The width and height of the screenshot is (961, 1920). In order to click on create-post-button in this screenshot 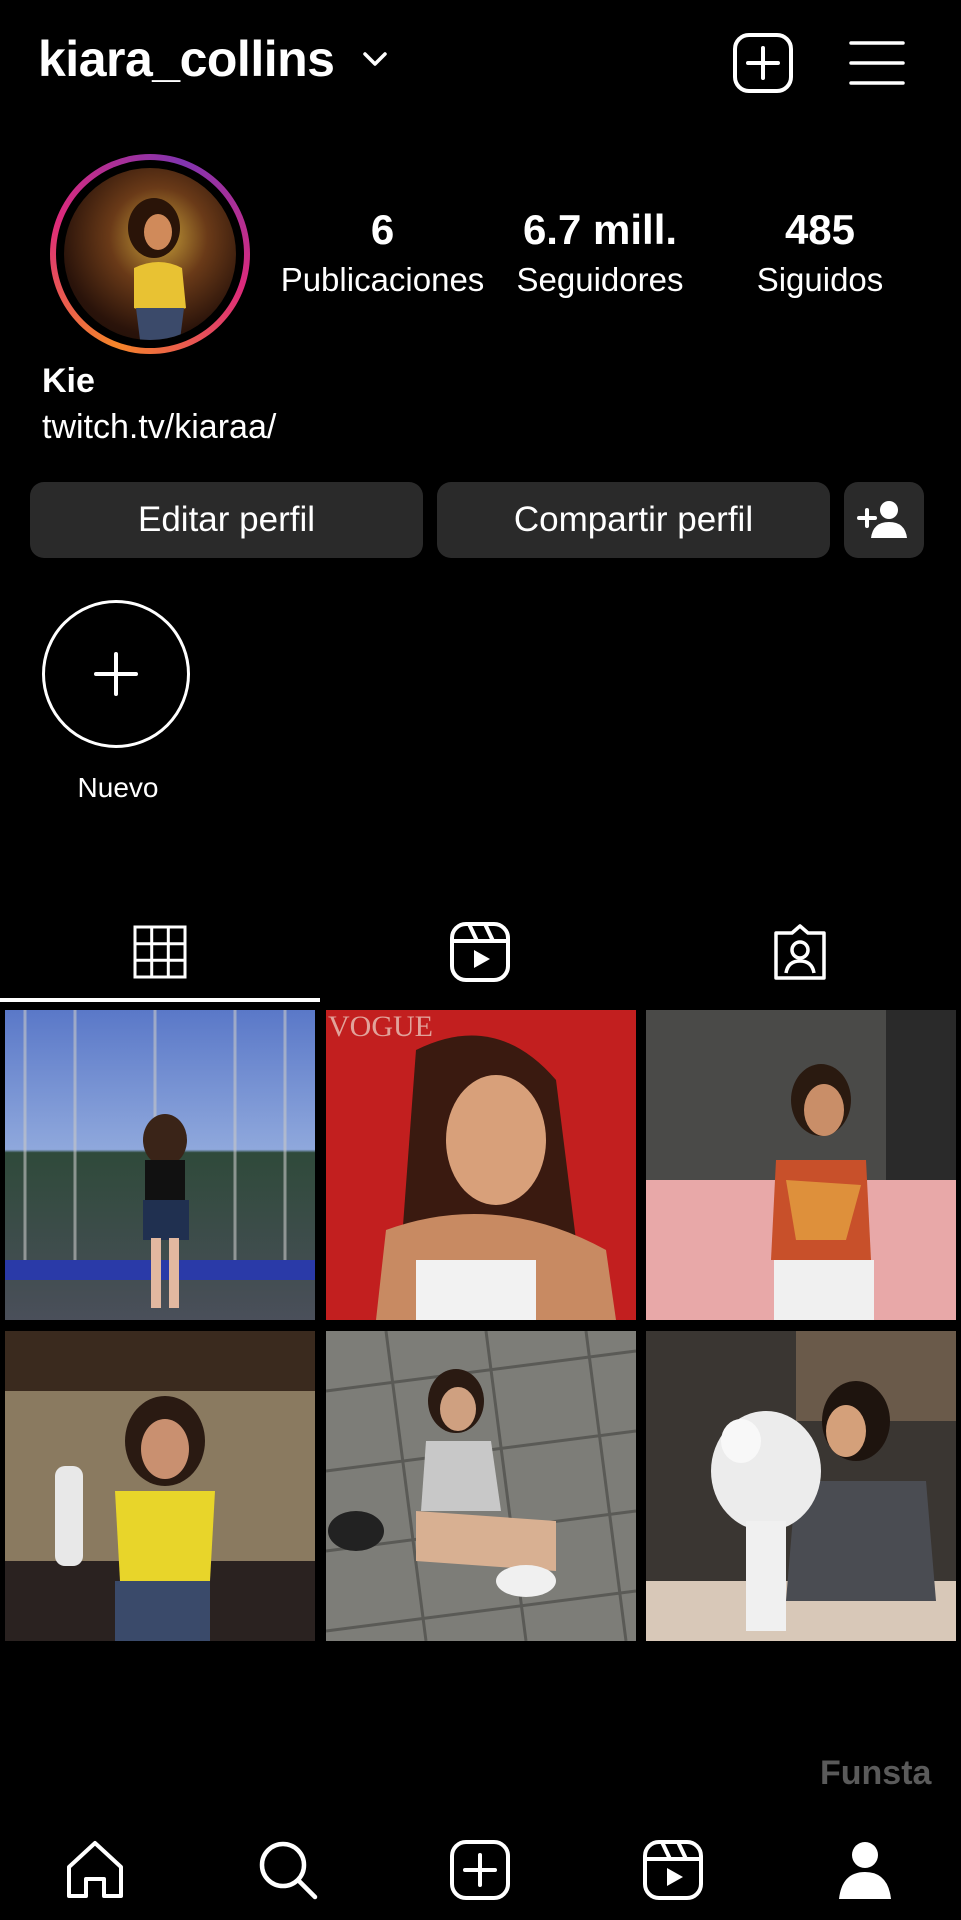, I will do `click(763, 63)`.